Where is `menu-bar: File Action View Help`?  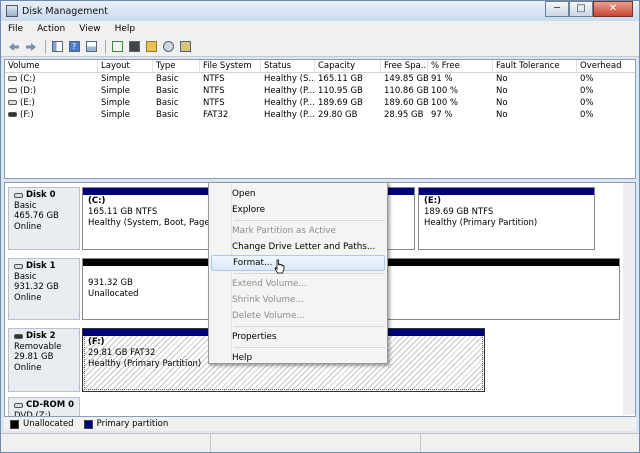
menu-bar: File Action View Help is located at coordinates (320, 29).